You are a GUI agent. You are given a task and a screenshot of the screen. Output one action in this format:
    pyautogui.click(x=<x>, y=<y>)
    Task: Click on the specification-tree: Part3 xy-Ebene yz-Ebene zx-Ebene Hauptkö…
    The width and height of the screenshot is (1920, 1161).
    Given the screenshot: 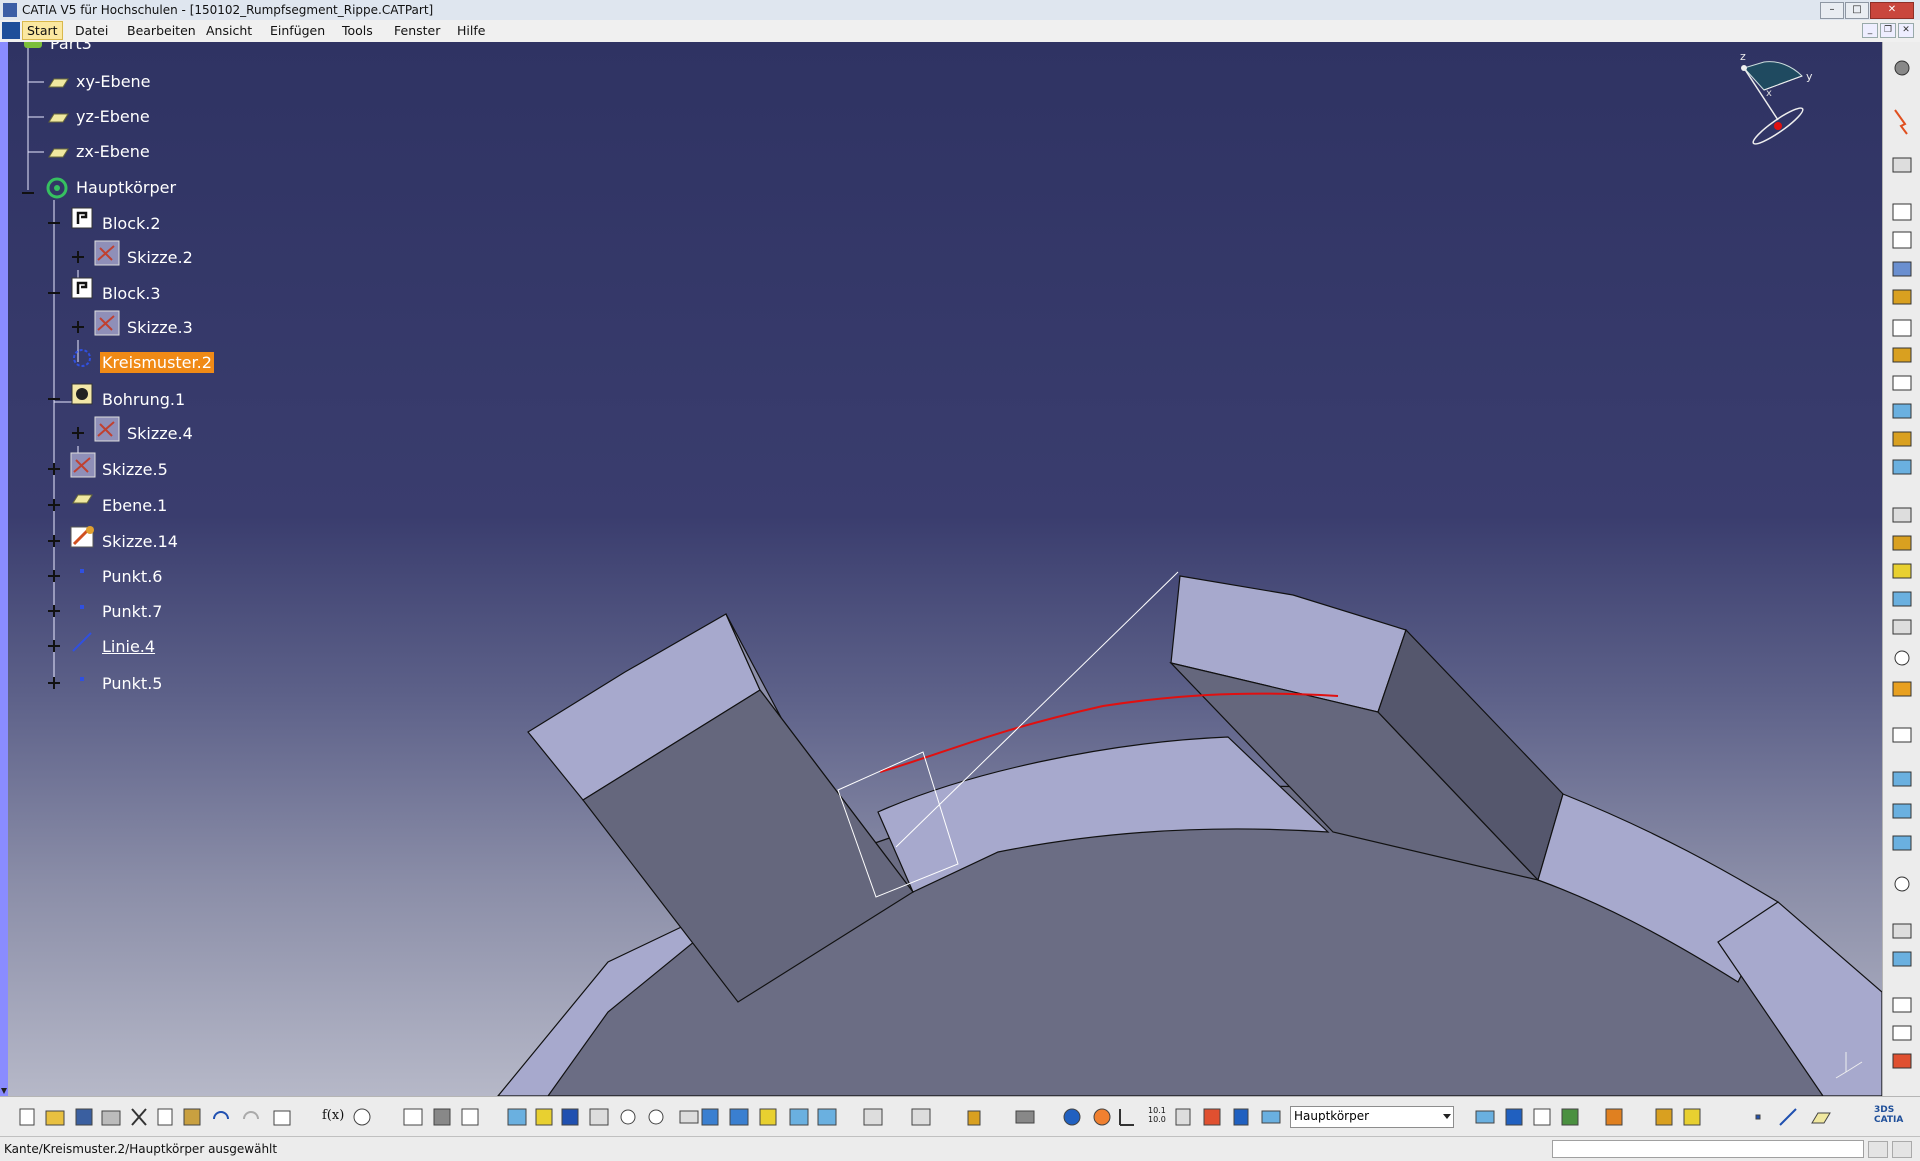 What is the action you would take?
    pyautogui.click(x=208, y=392)
    